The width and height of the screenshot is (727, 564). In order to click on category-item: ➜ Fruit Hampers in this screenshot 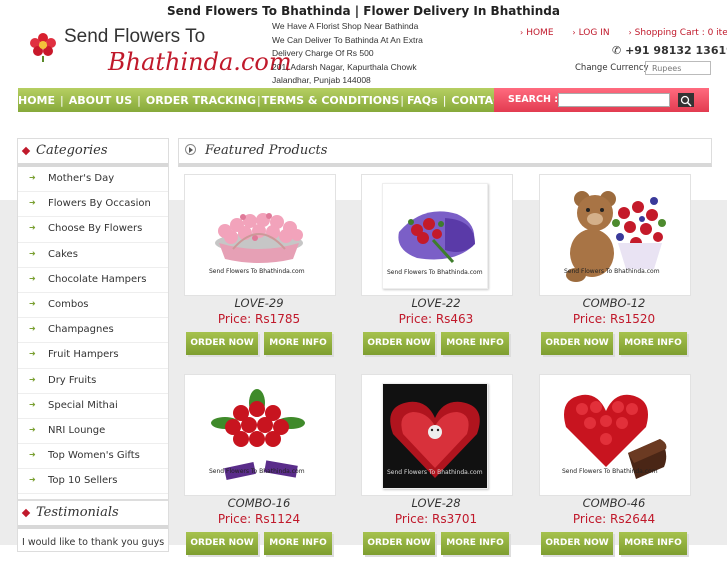, I will do `click(93, 356)`.